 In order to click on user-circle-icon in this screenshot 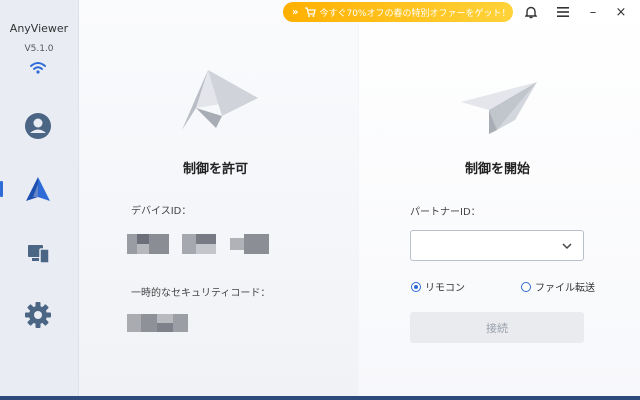, I will do `click(38, 126)`.